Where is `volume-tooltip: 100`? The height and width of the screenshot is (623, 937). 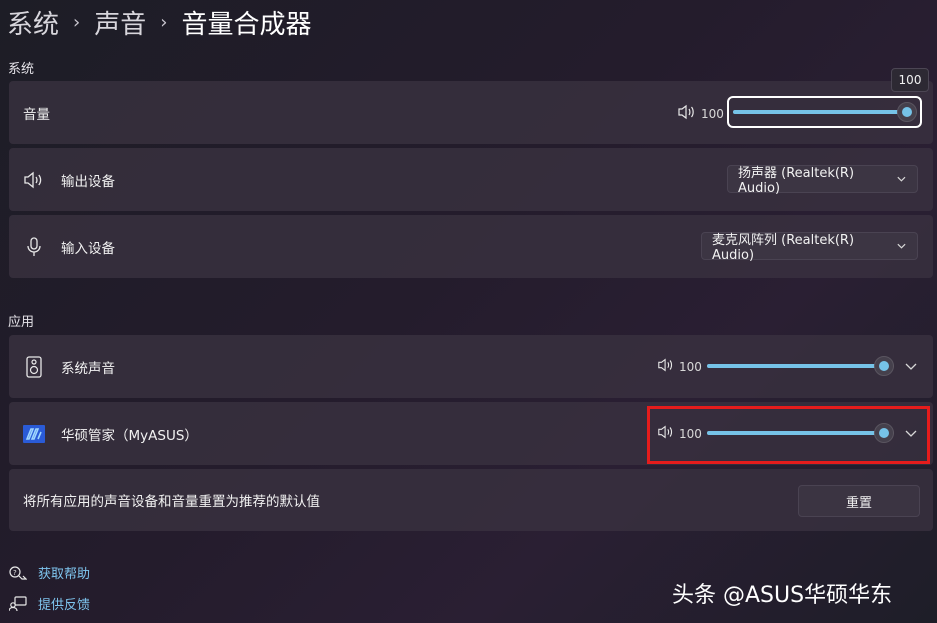 volume-tooltip: 100 is located at coordinates (910, 80).